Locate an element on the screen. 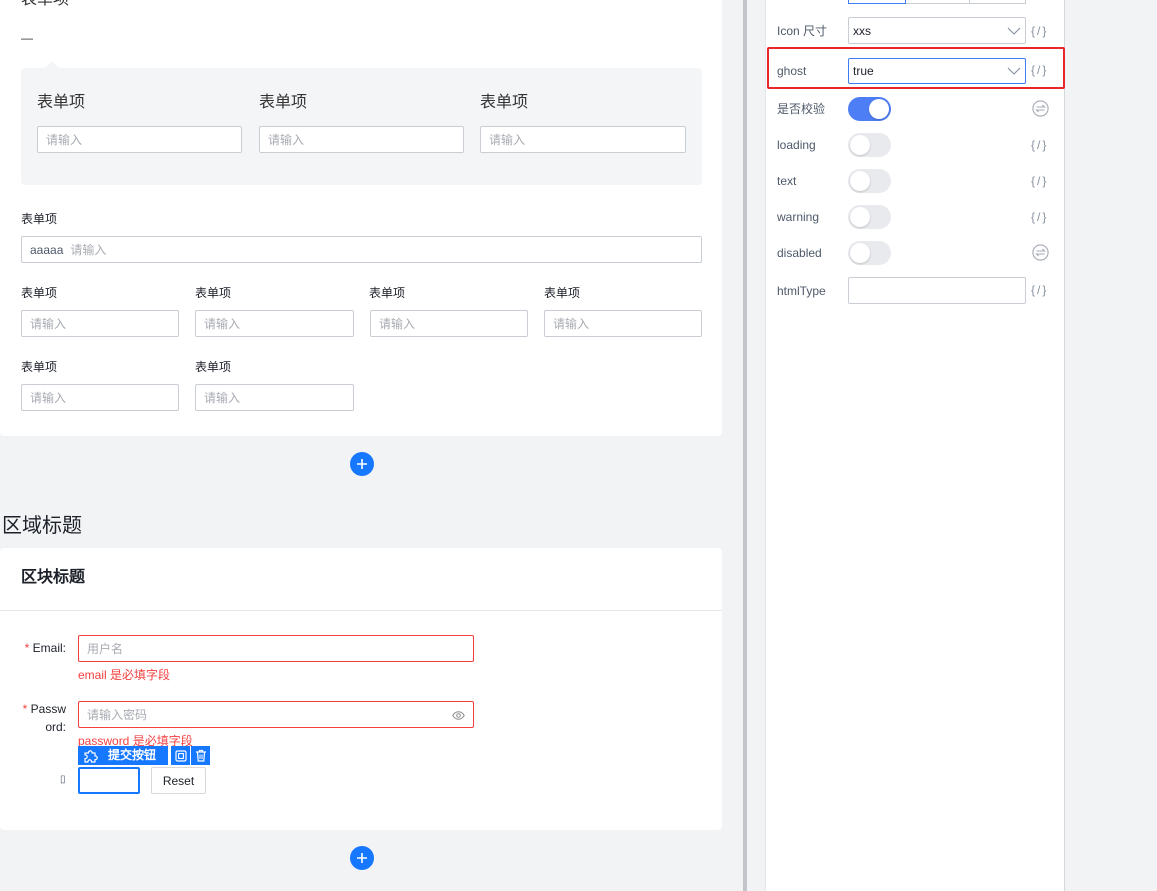 This screenshot has height=891, width=1157. delete-icon is located at coordinates (200, 755).